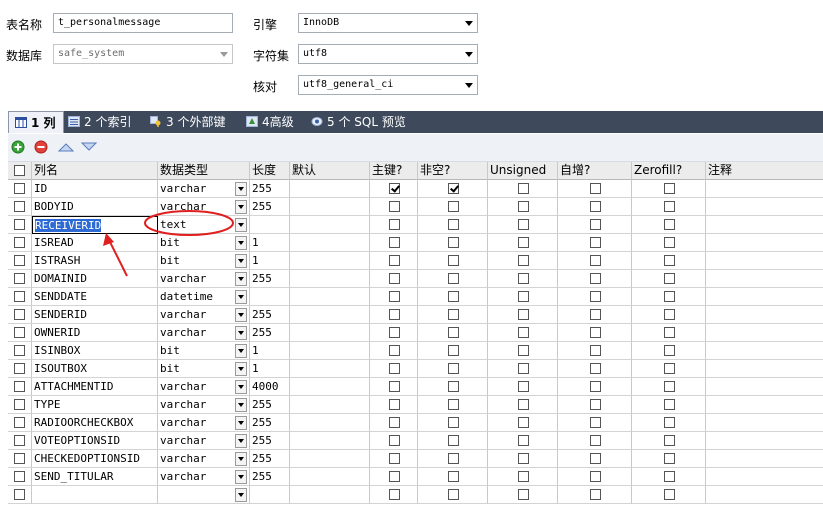 The image size is (823, 516). What do you see at coordinates (118, 258) in the screenshot?
I see `annotation-arrow-line` at bounding box center [118, 258].